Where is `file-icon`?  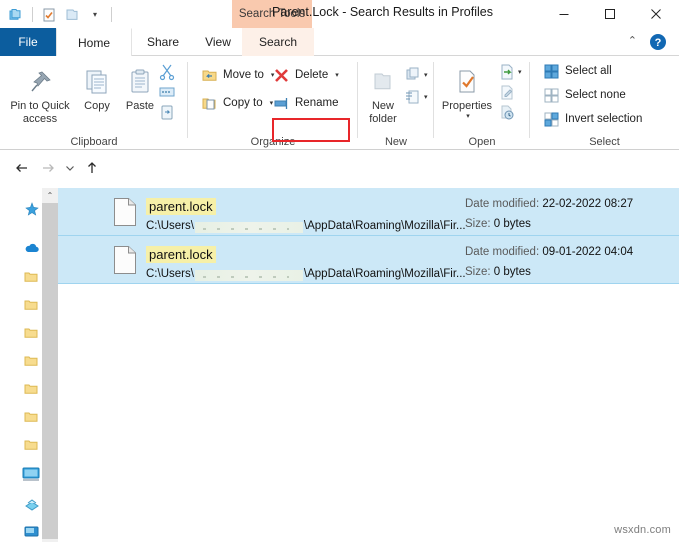
file-icon is located at coordinates (125, 212).